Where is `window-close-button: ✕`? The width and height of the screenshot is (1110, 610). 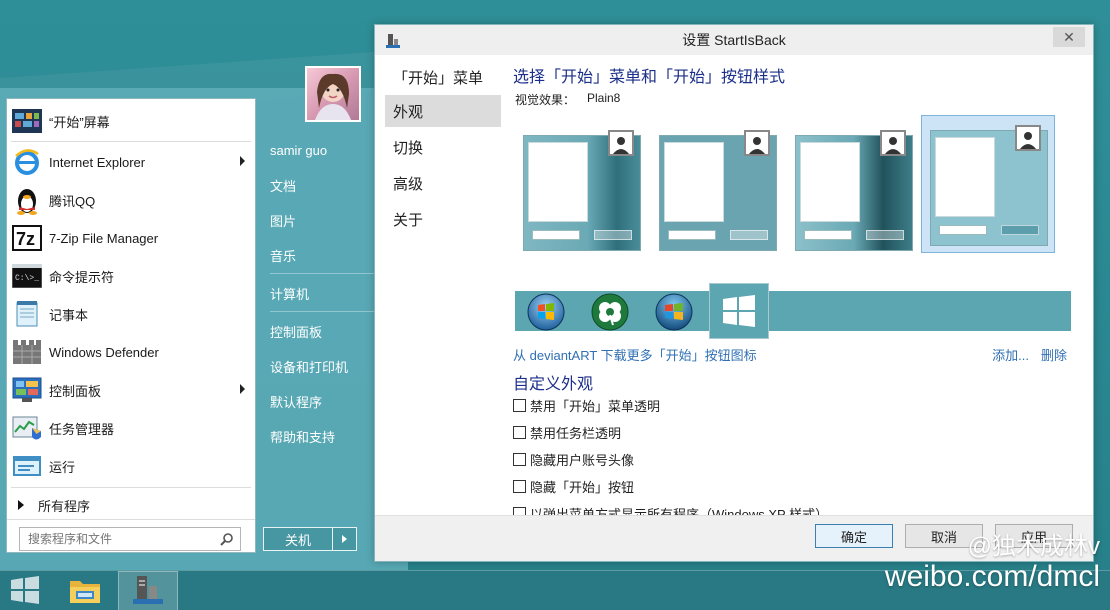
window-close-button: ✕ is located at coordinates (1069, 37).